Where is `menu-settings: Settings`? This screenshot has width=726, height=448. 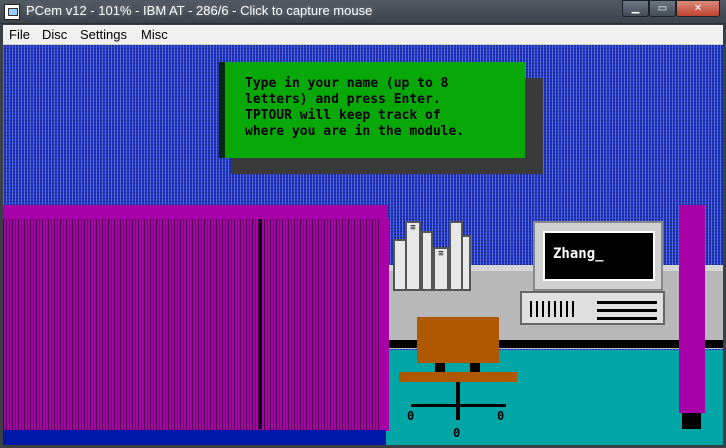 menu-settings: Settings is located at coordinates (103, 34).